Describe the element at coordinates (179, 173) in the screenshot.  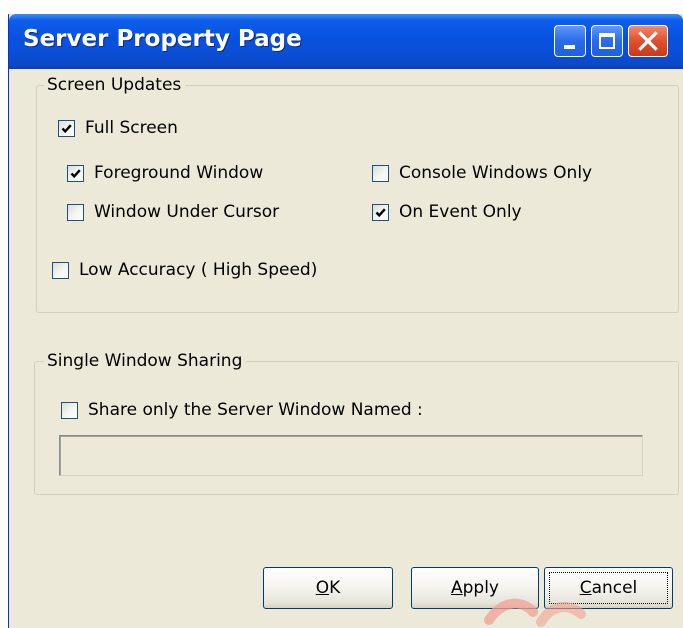
I see `foreground-window-label: Foreground Window` at that location.